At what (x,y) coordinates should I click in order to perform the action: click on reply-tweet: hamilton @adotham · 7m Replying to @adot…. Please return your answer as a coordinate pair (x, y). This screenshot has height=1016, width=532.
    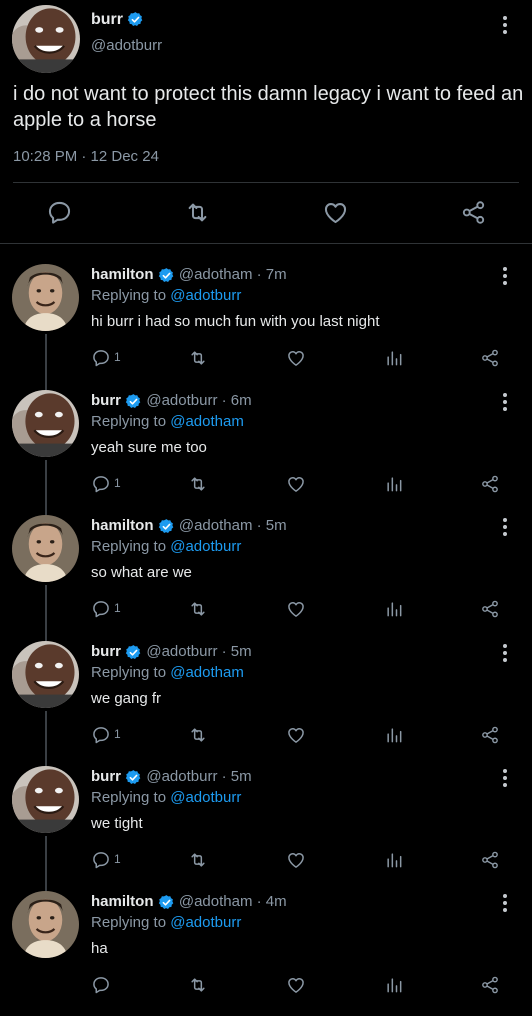
    Looking at the image, I should click on (266, 326).